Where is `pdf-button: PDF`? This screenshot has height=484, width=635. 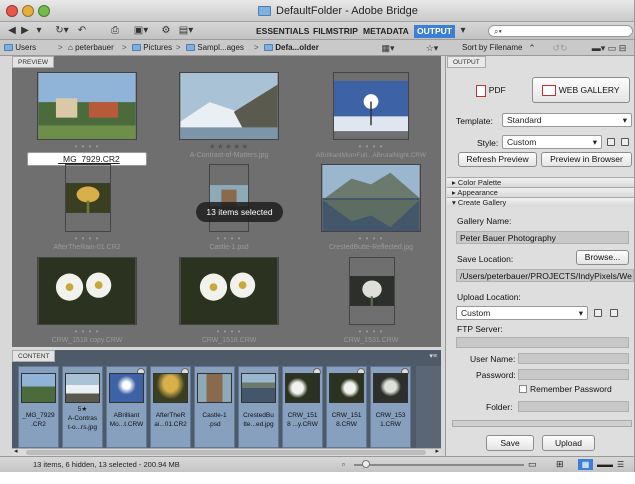 pdf-button: PDF is located at coordinates (491, 90).